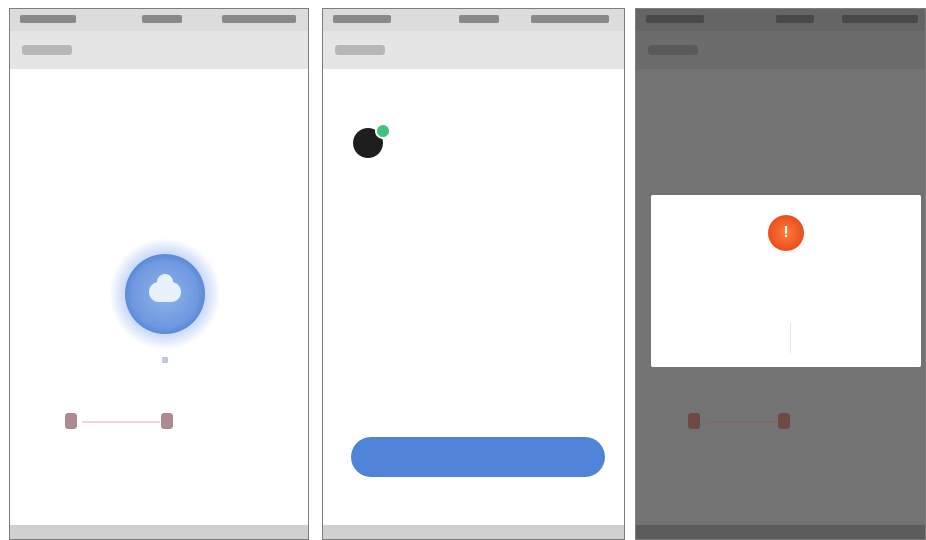 The width and height of the screenshot is (926, 540). I want to click on cloud-icon, so click(165, 288).